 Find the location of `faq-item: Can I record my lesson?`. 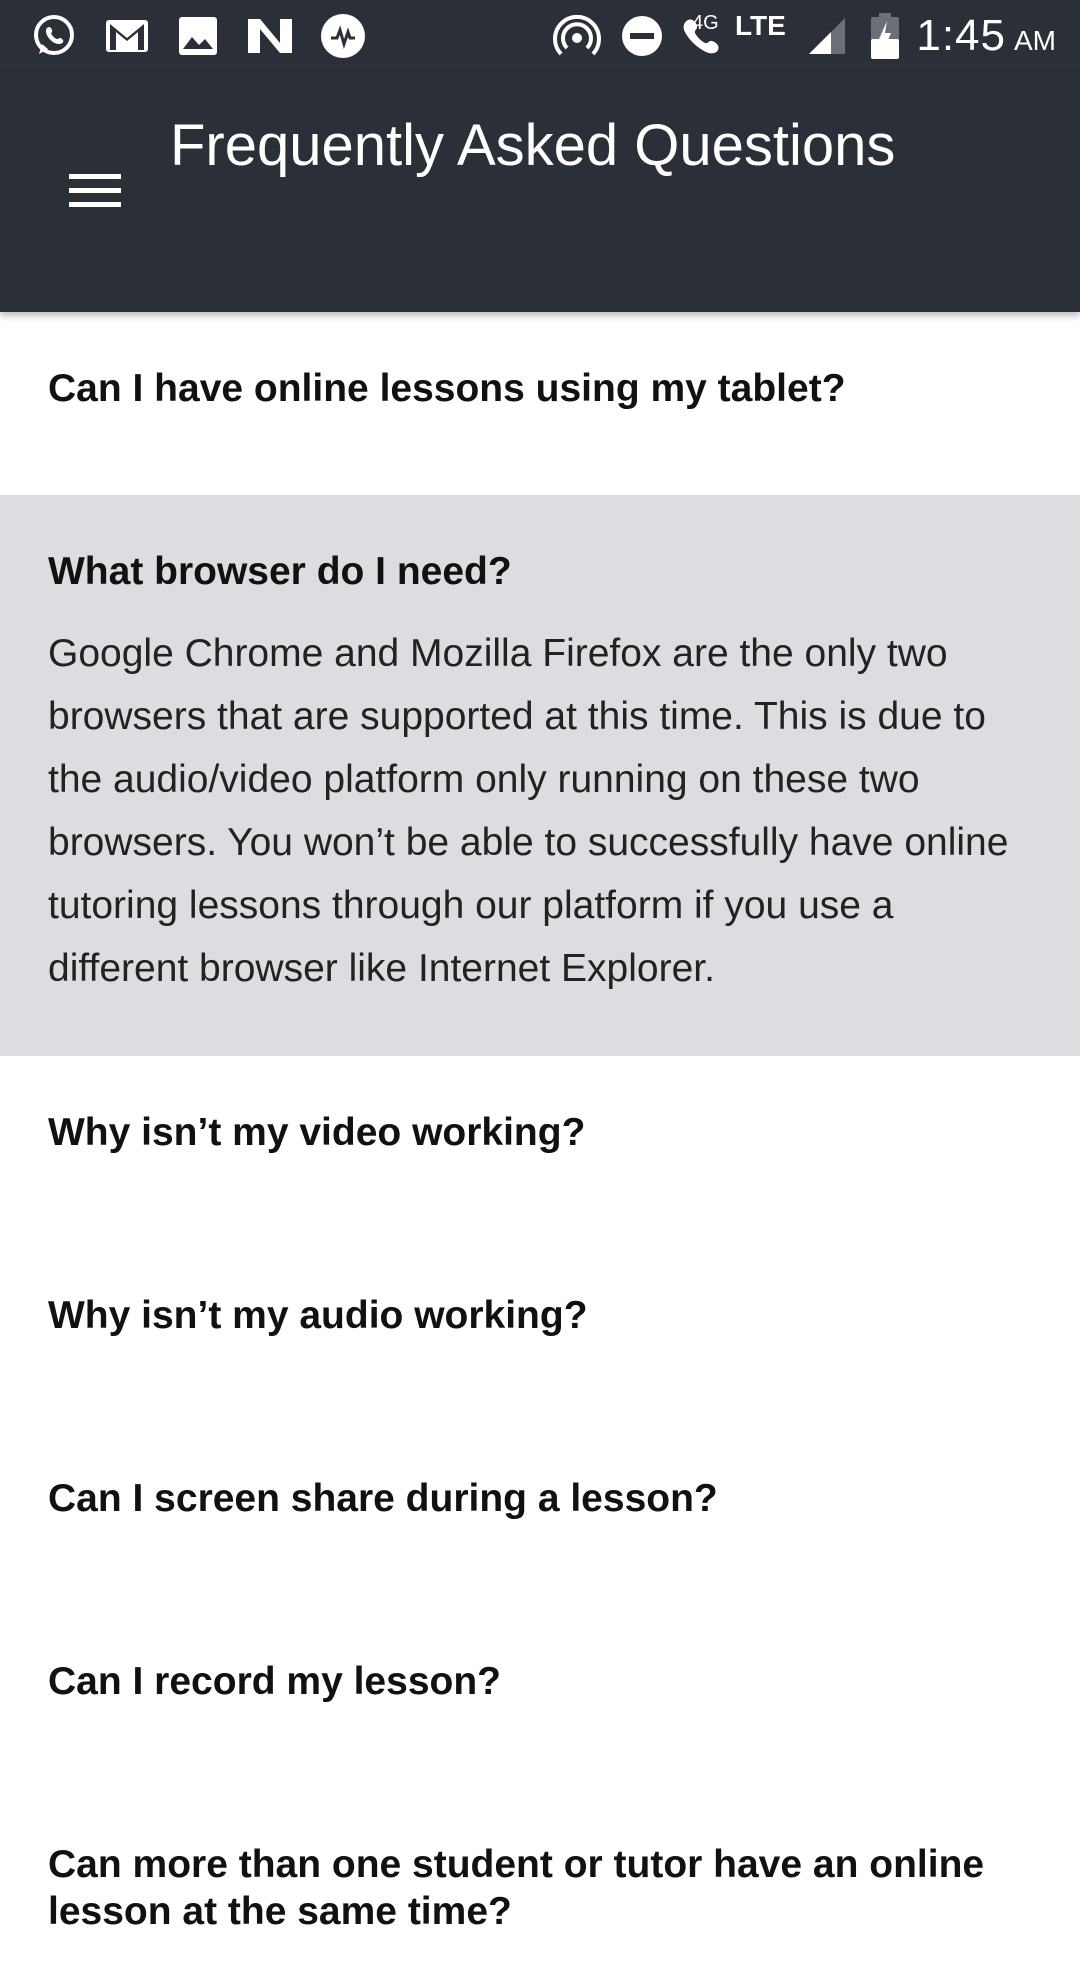

faq-item: Can I record my lesson? is located at coordinates (540, 1696).